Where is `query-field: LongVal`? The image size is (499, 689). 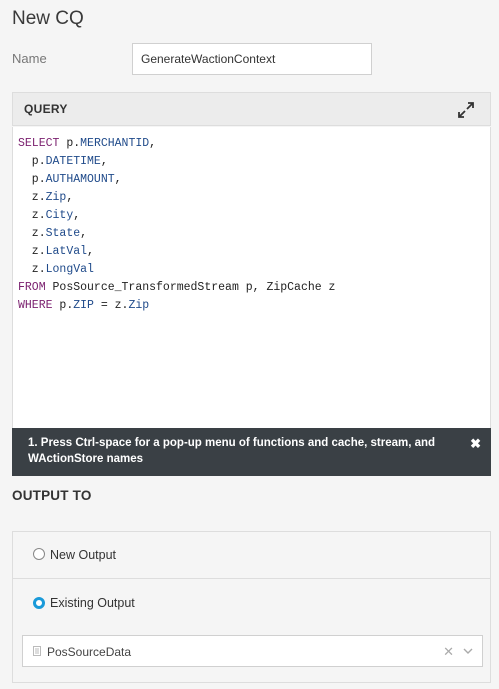 query-field: LongVal is located at coordinates (69, 269).